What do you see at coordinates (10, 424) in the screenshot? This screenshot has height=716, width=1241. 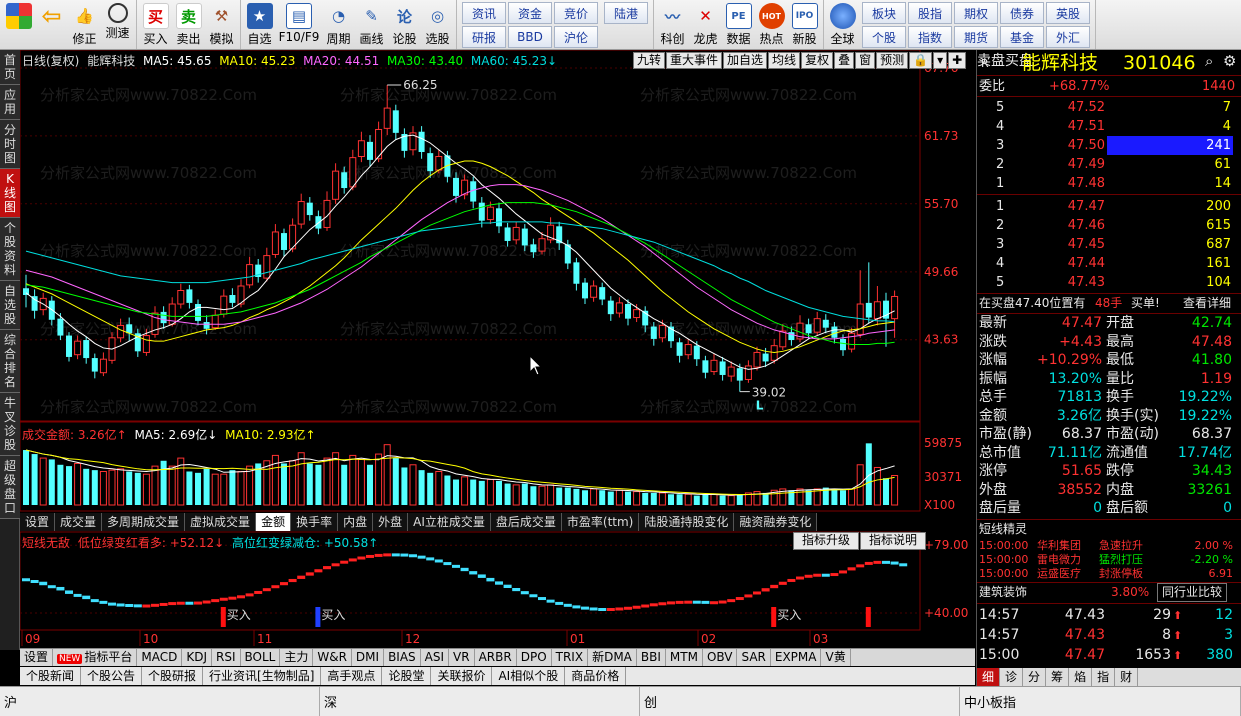 I see `left-tab-7: 牛叉诊股` at bounding box center [10, 424].